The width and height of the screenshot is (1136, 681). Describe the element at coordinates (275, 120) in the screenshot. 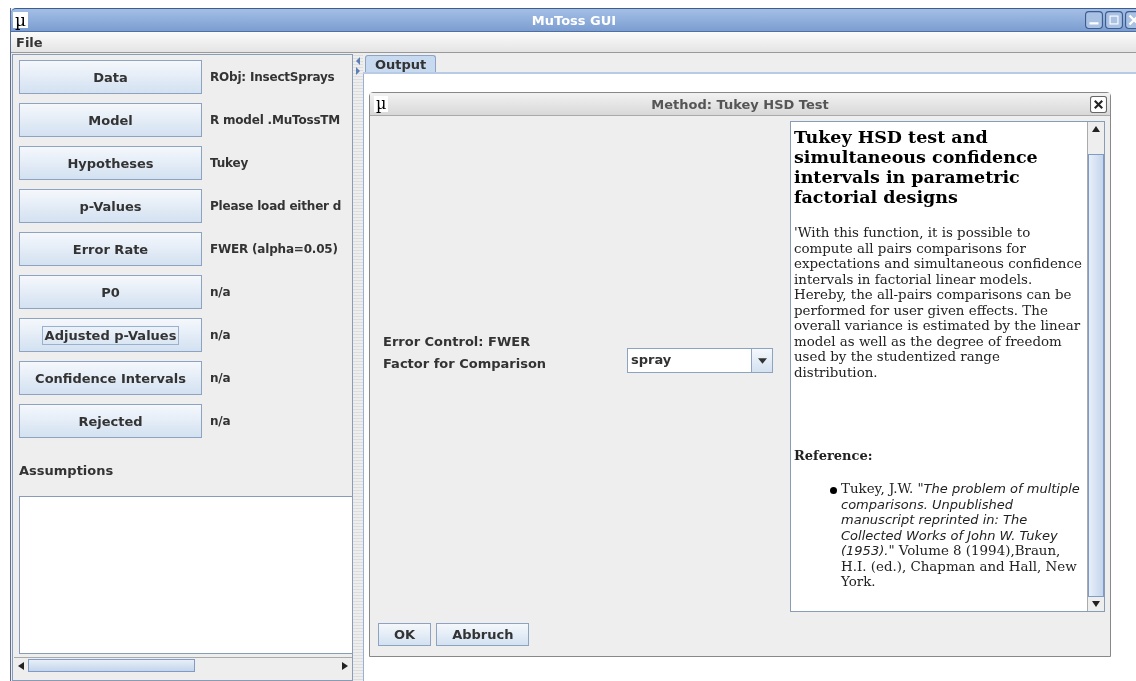

I see `status-value: R model .MuTossTM` at that location.